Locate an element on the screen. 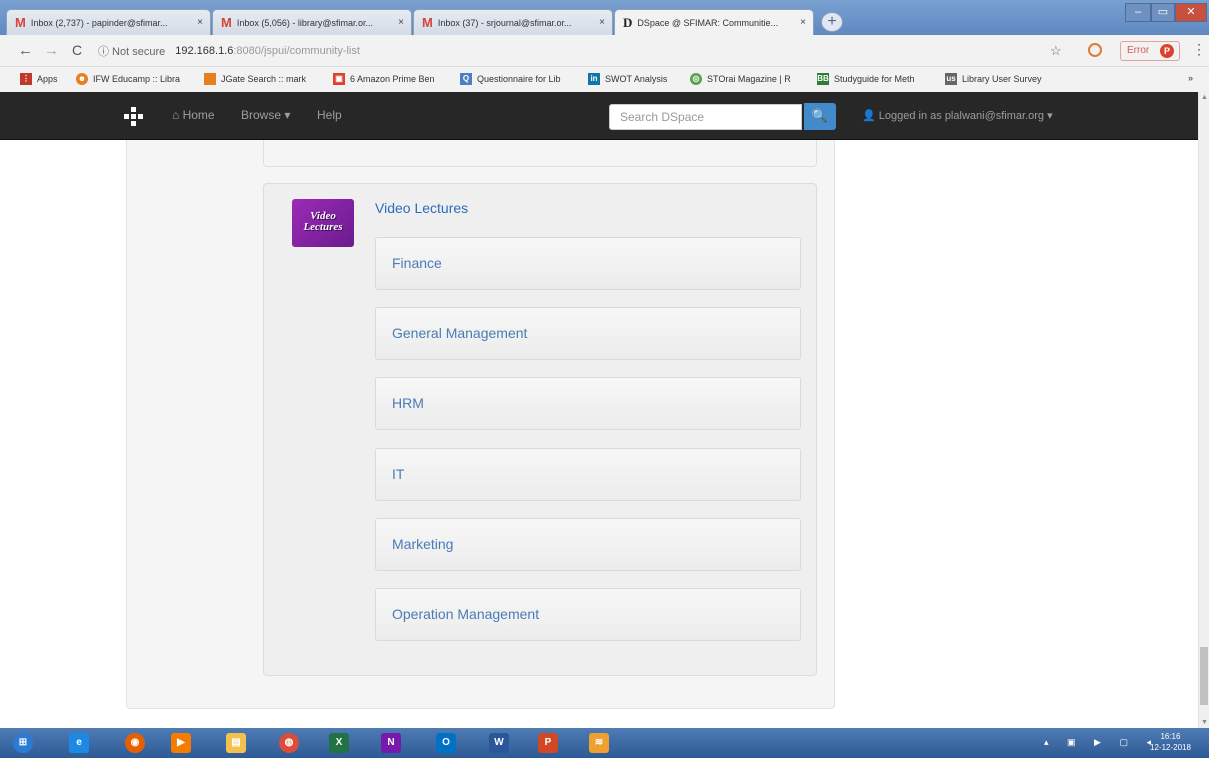 The width and height of the screenshot is (1209, 758). community-logo: Video Lectures is located at coordinates (323, 223).